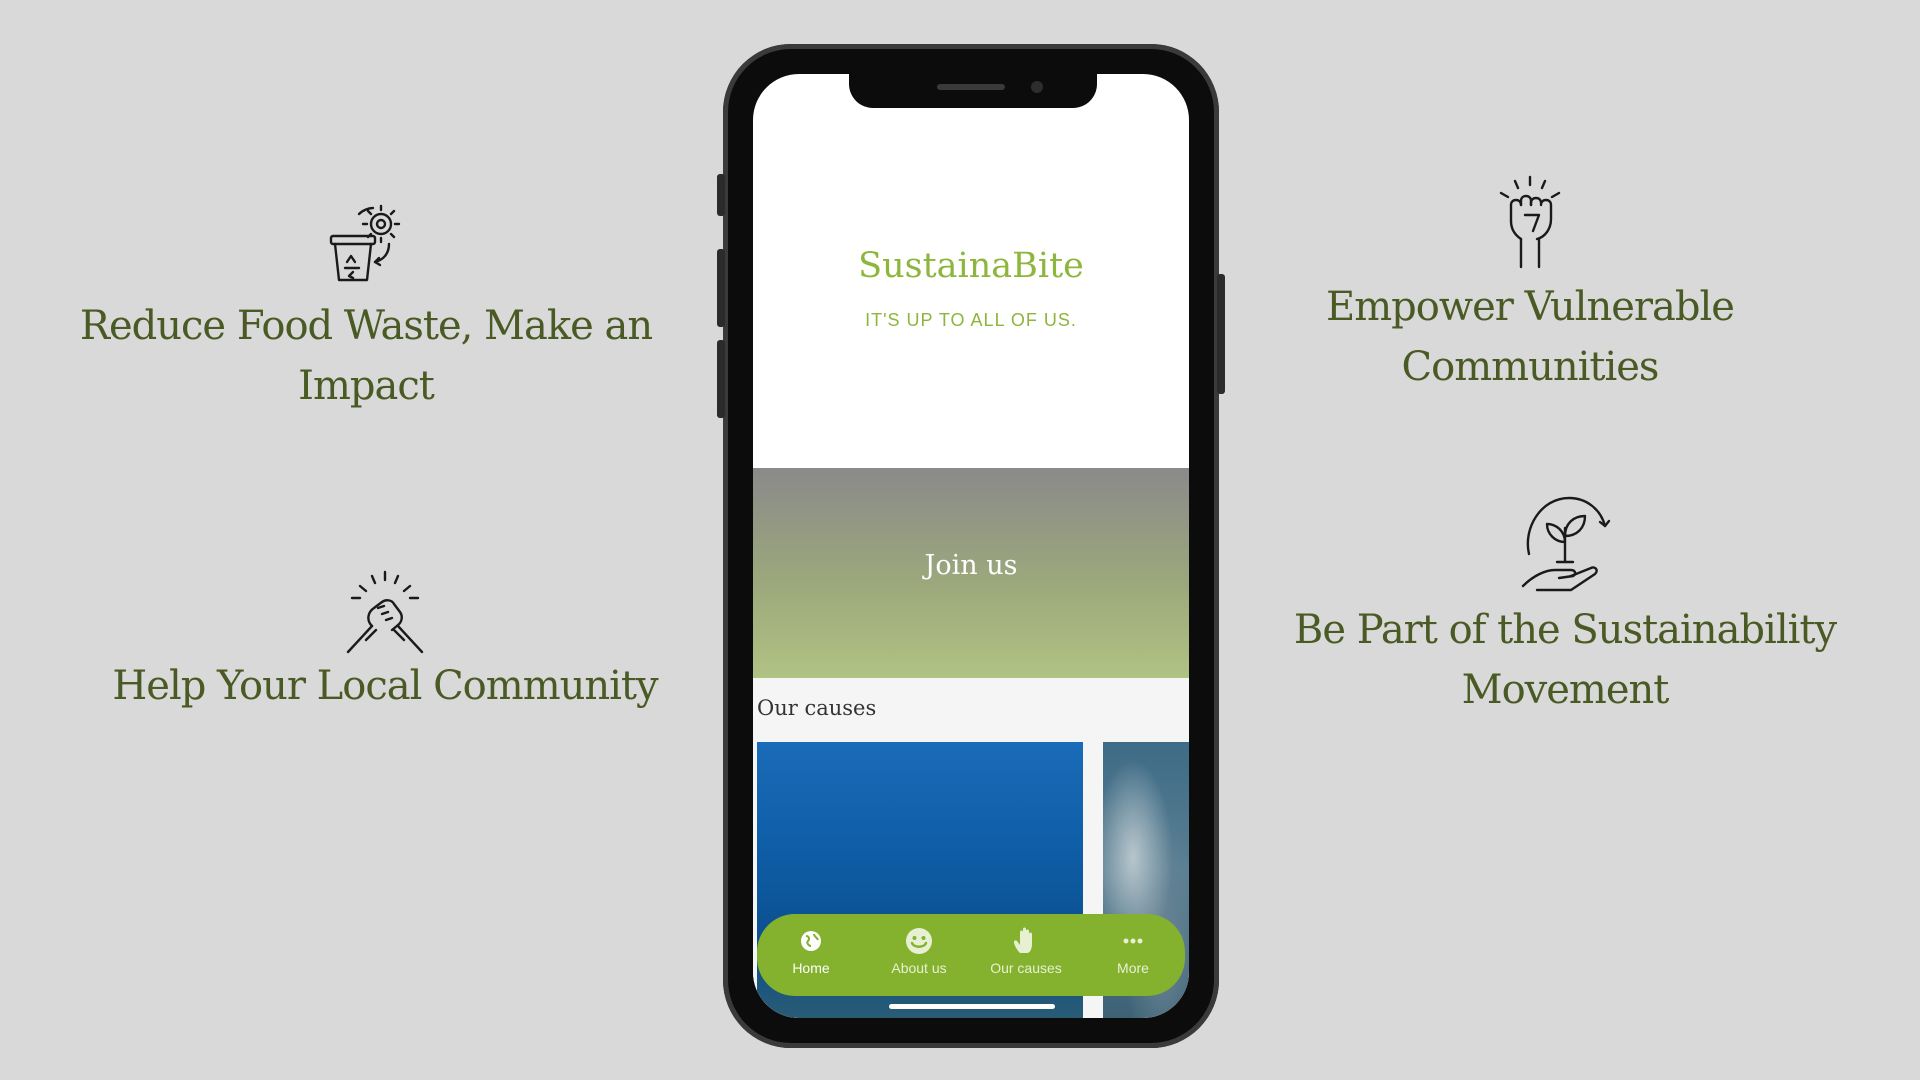 The width and height of the screenshot is (1920, 1080). Describe the element at coordinates (811, 941) in the screenshot. I see `globe-icon` at that location.